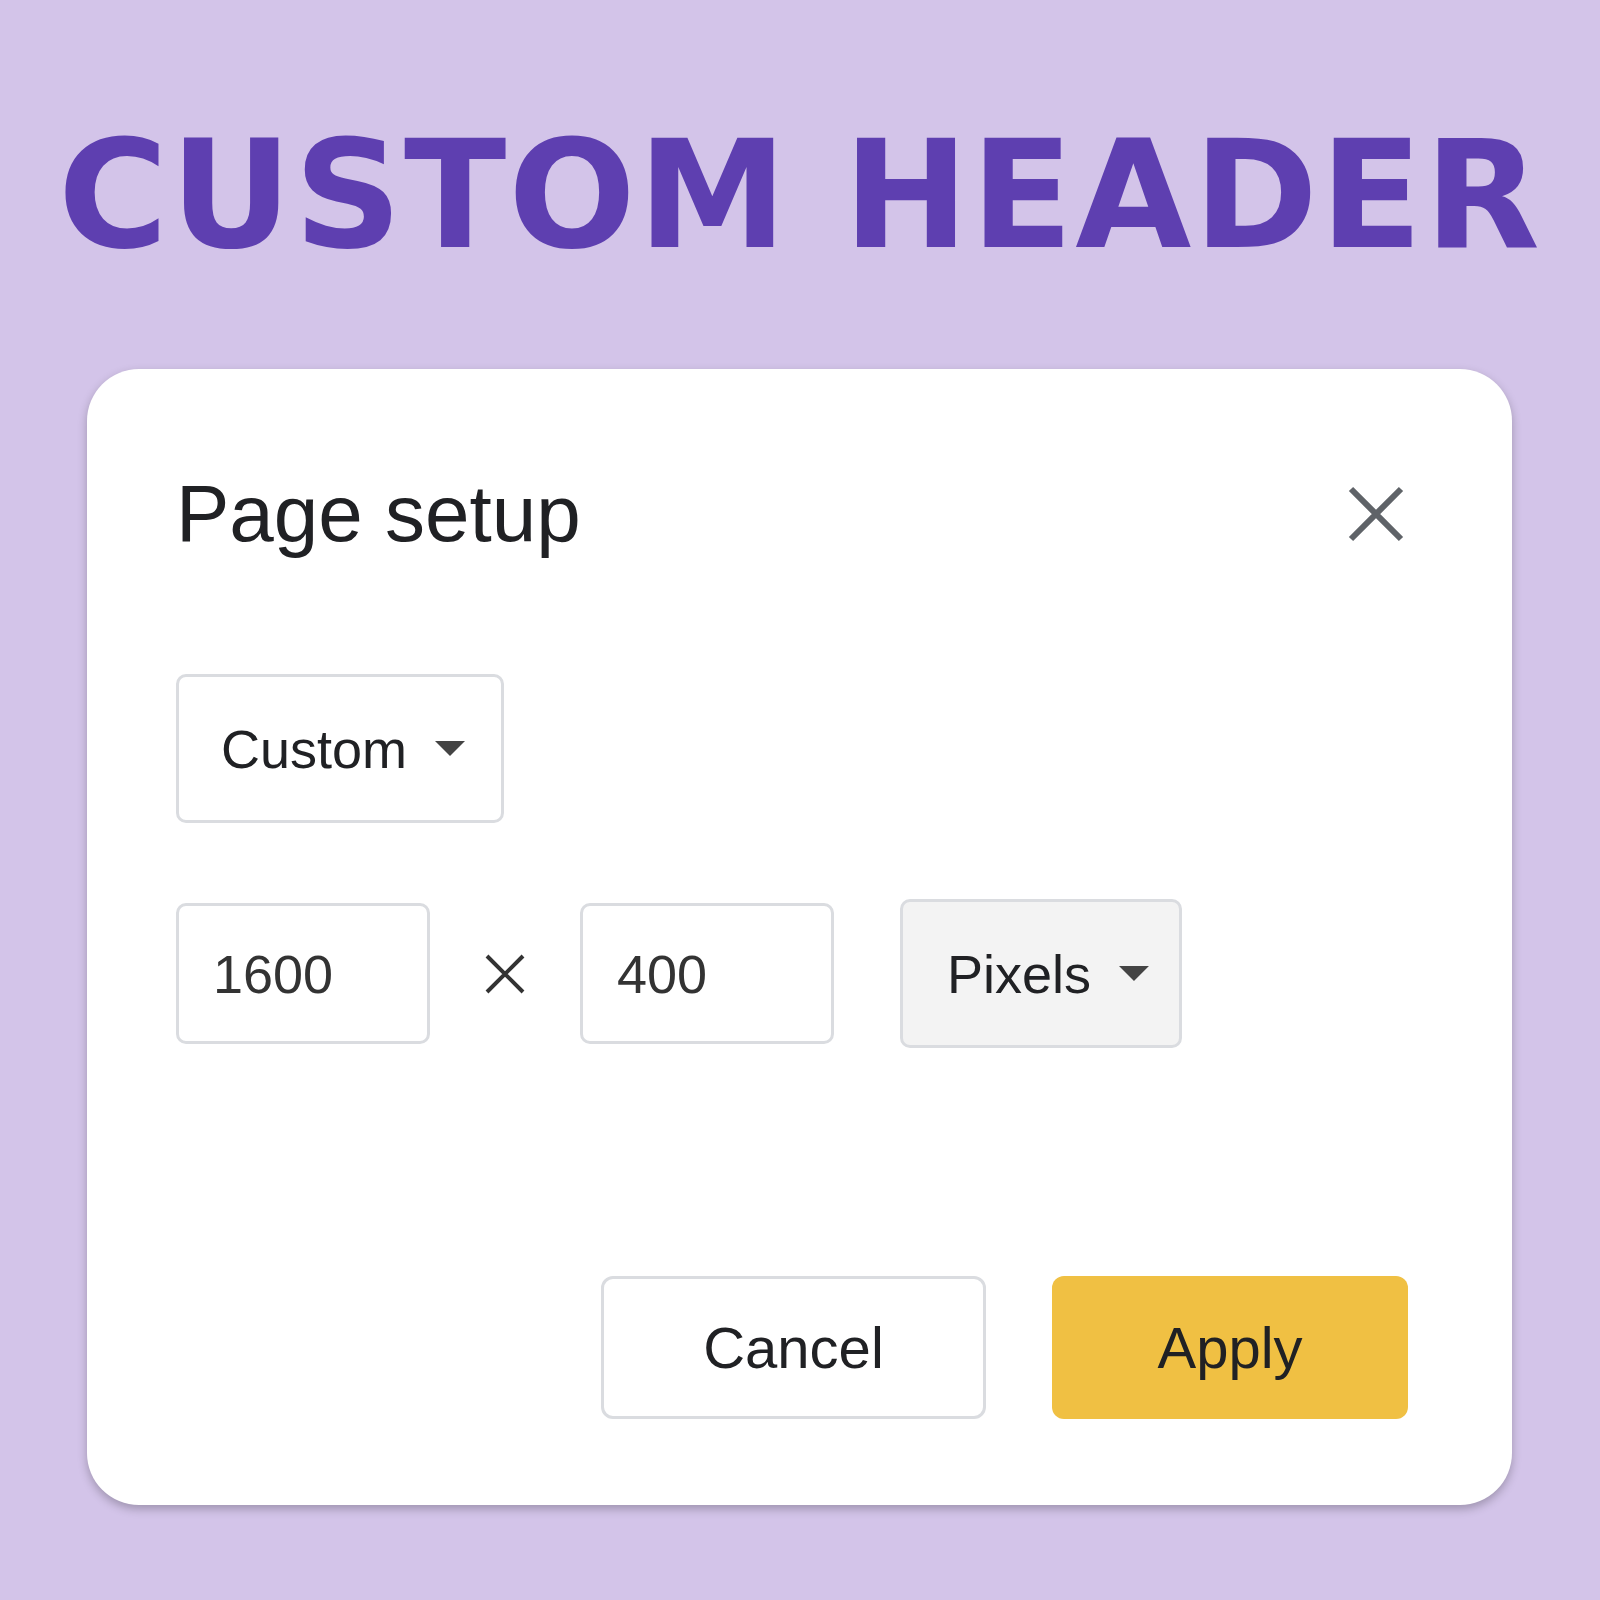  What do you see at coordinates (793, 1347) in the screenshot?
I see `cancel-button: Cancel` at bounding box center [793, 1347].